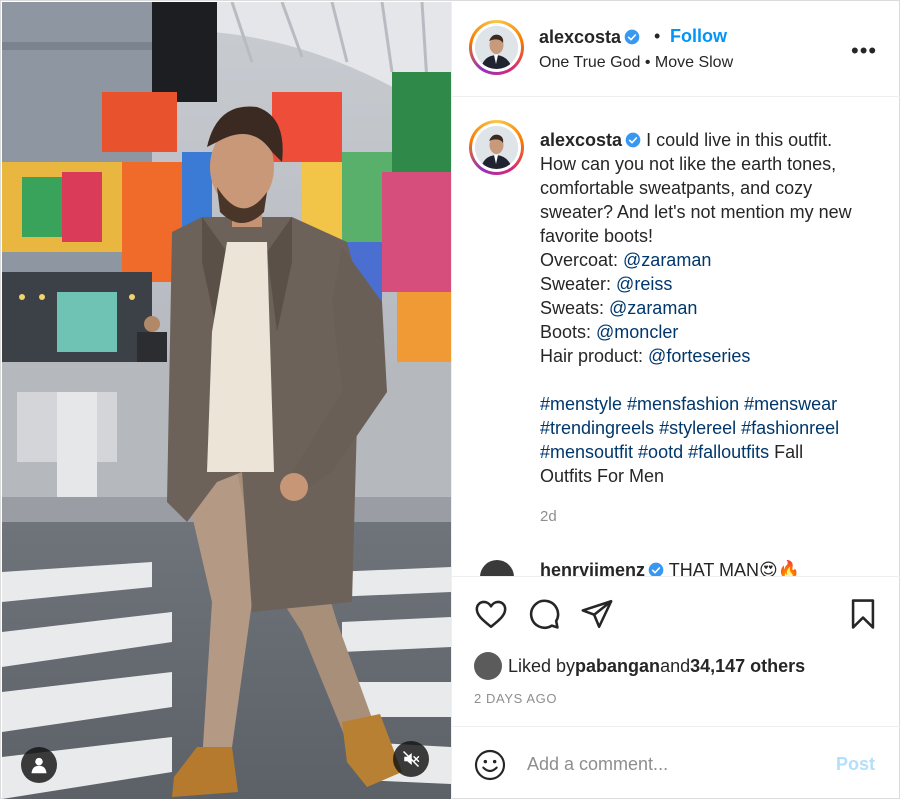 This screenshot has height=799, width=900. What do you see at coordinates (491, 614) in the screenshot?
I see `heart-icon` at bounding box center [491, 614].